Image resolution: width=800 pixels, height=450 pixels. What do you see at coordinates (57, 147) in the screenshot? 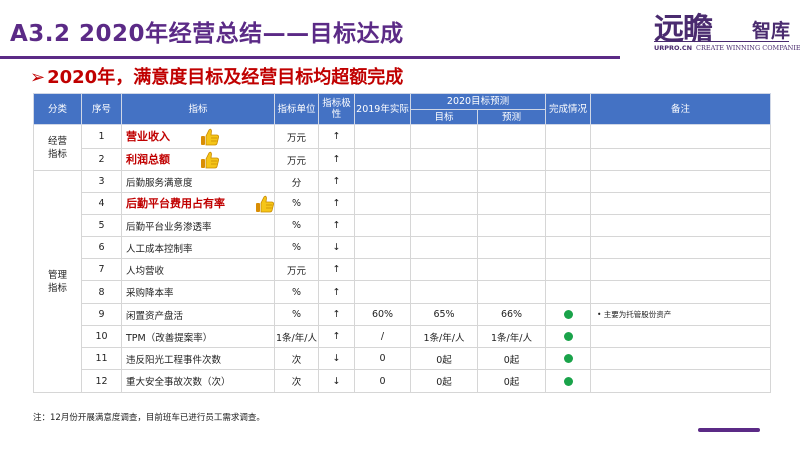
I see `group-label: 经营指标` at bounding box center [57, 147].